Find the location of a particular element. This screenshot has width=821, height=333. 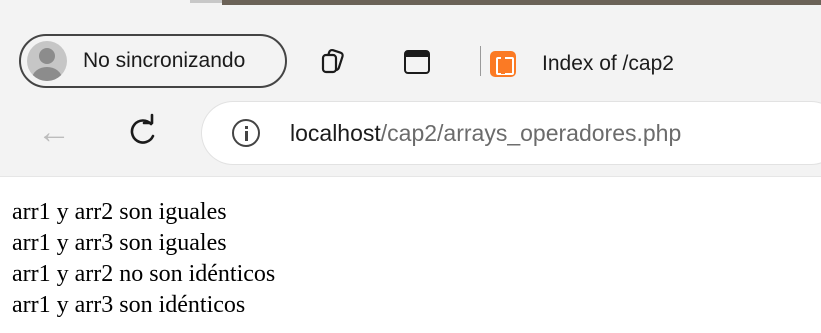

url-host: localhost is located at coordinates (335, 132).